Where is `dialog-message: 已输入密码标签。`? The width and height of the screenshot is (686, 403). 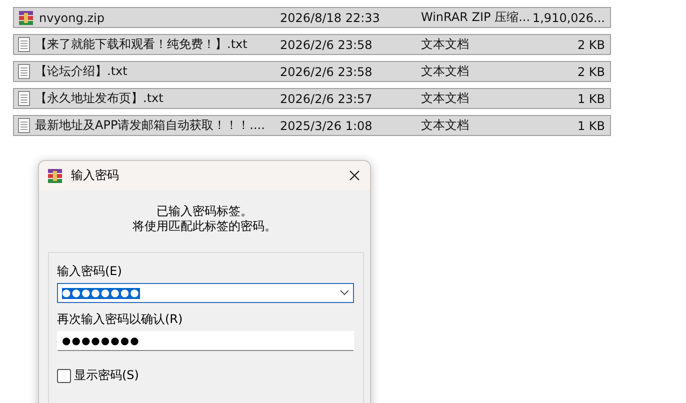
dialog-message: 已输入密码标签。 is located at coordinates (205, 211).